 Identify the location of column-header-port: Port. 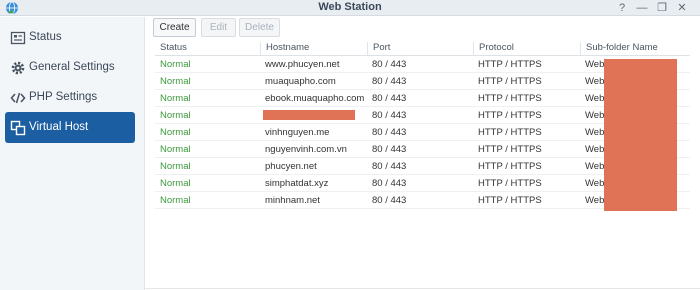
(378, 48).